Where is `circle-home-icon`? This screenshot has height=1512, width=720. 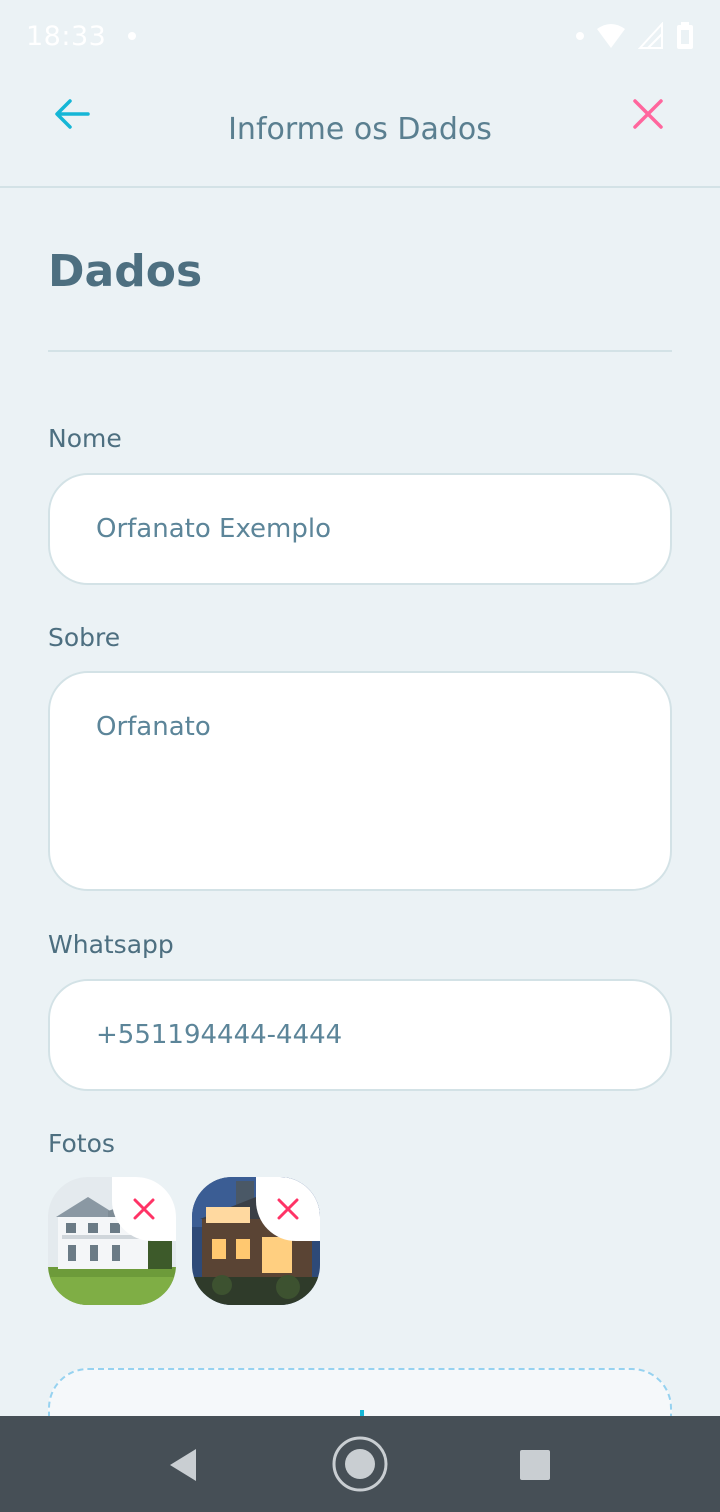 circle-home-icon is located at coordinates (360, 1464).